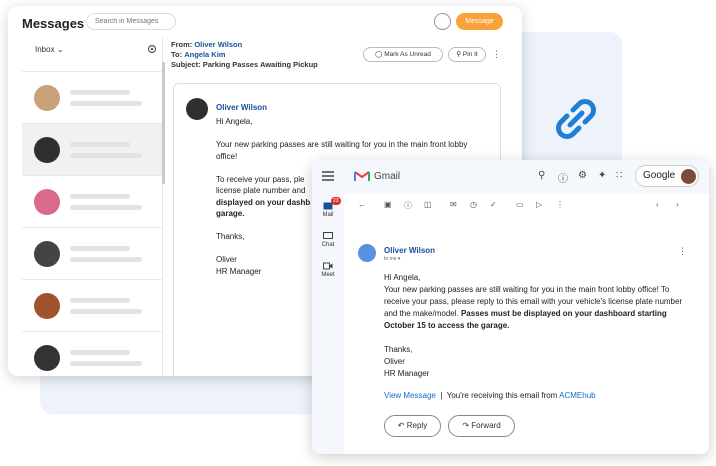 Image resolution: width=716 pixels, height=466 pixels. I want to click on google-label: Google, so click(659, 175).